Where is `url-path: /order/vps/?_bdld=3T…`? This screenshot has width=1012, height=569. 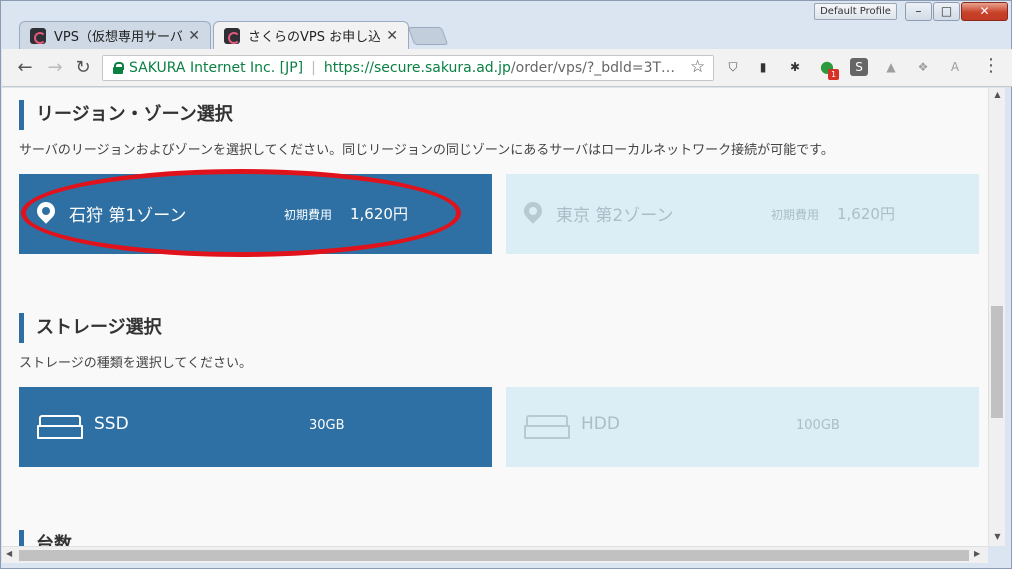 url-path: /order/vps/?_bdld=3T… is located at coordinates (593, 68).